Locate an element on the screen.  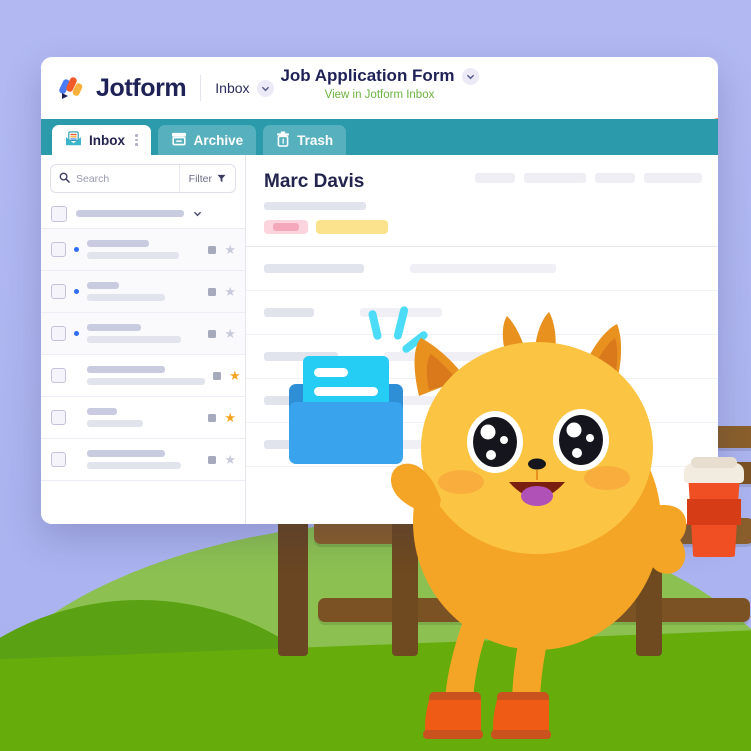
divider is located at coordinates (201, 88).